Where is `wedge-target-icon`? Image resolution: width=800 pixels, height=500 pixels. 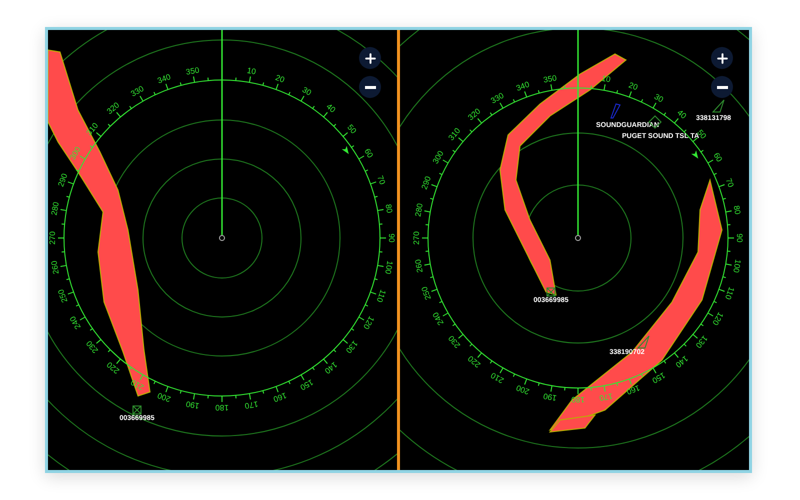
wedge-target-icon is located at coordinates (615, 110).